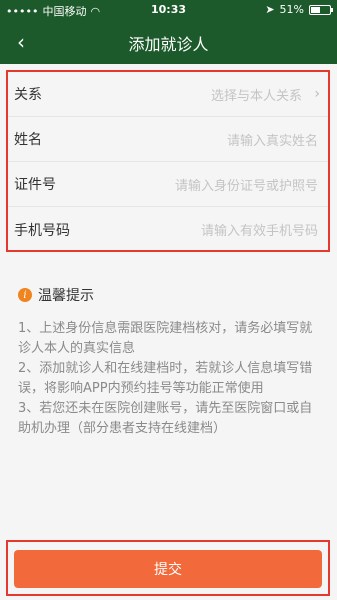 This screenshot has height=600, width=337. I want to click on battery-icon, so click(321, 9).